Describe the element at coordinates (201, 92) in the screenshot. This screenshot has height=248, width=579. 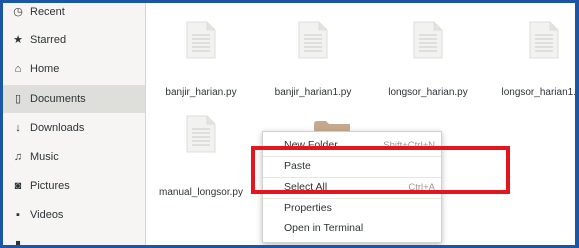
I see `file-name: banjir_harian.py` at that location.